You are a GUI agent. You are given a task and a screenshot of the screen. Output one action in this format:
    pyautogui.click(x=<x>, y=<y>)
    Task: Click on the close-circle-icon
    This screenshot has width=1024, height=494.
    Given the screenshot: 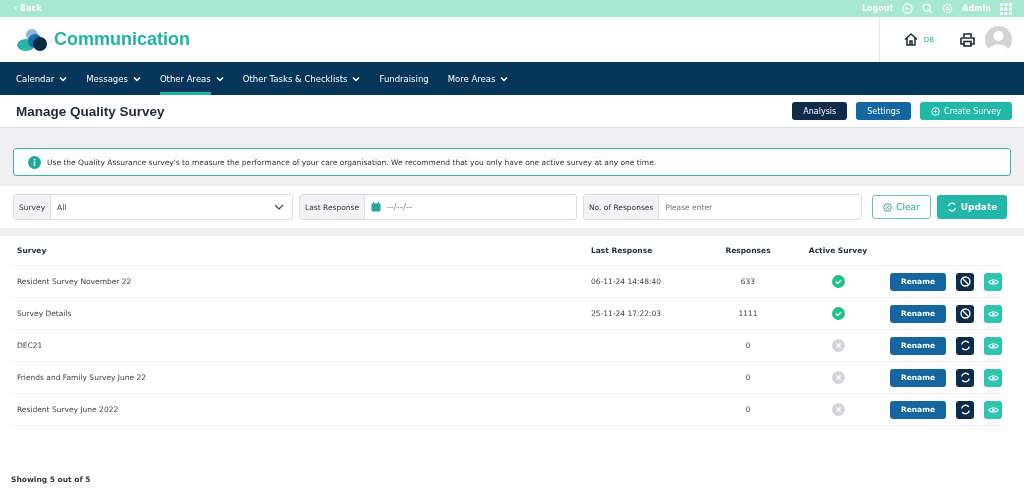 What is the action you would take?
    pyautogui.click(x=888, y=207)
    